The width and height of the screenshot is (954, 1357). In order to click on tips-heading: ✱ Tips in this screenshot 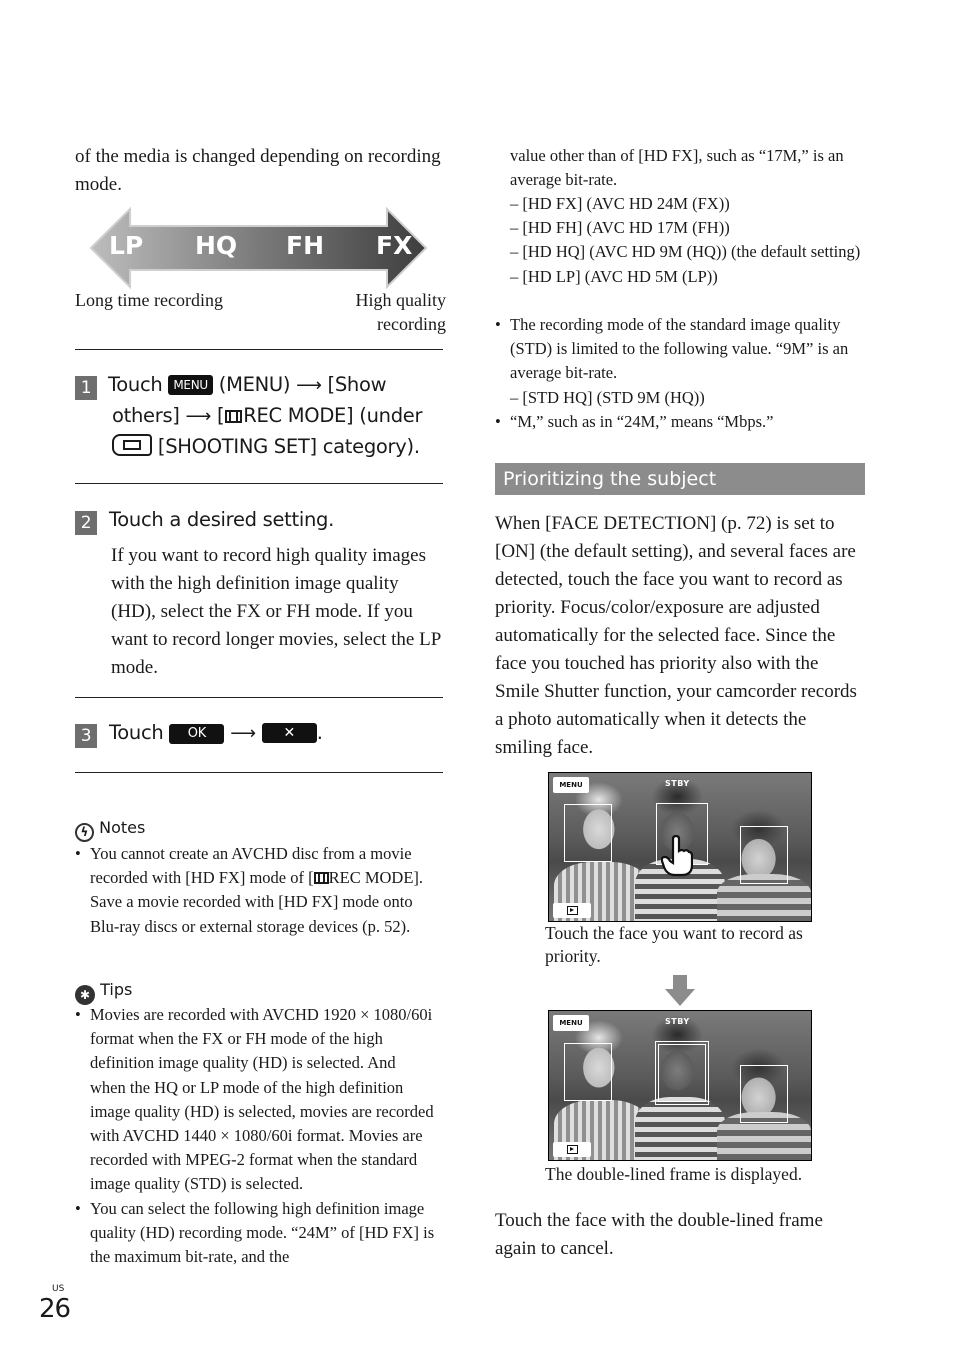, I will do `click(103, 992)`.